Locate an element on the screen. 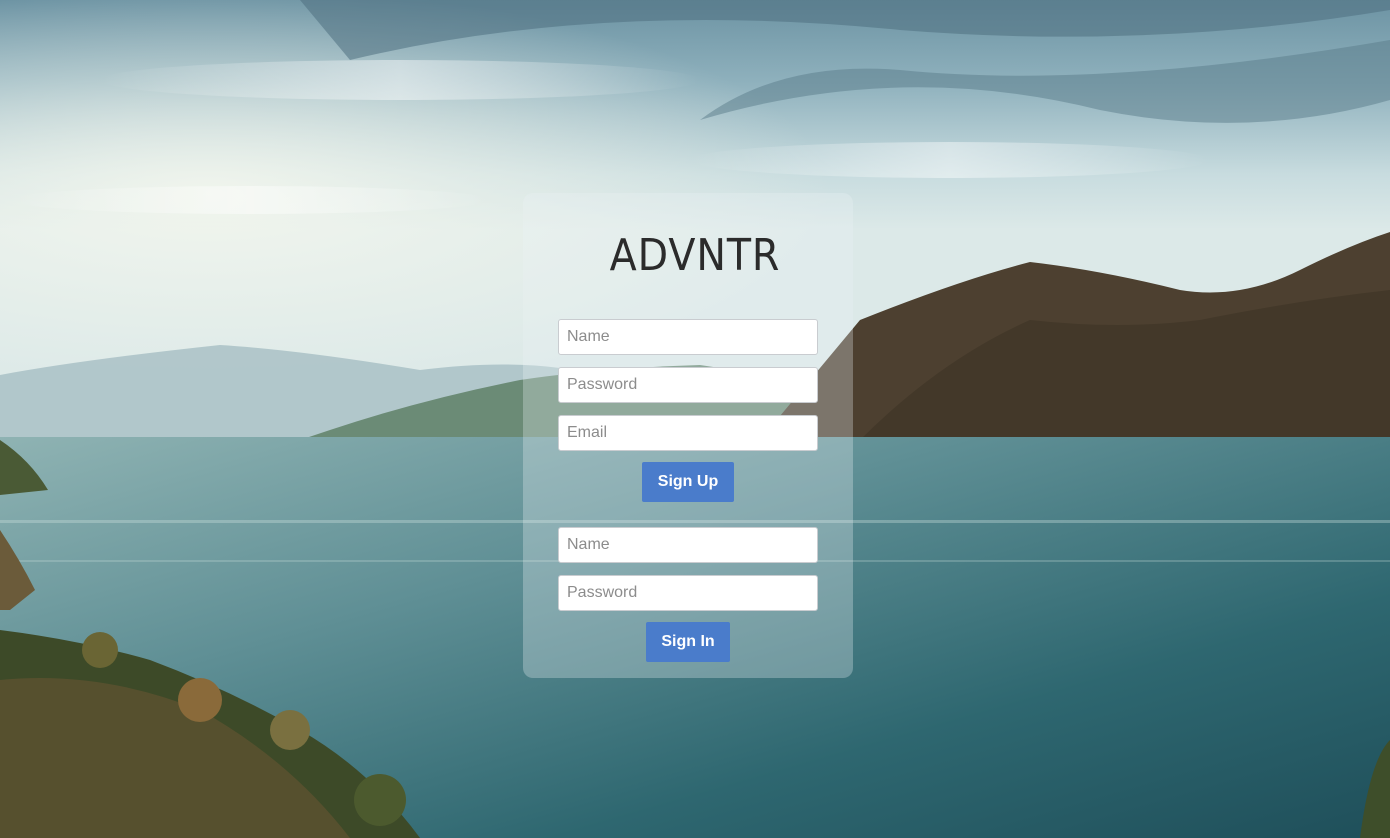 This screenshot has width=1390, height=838. signup-name-input is located at coordinates (688, 337).